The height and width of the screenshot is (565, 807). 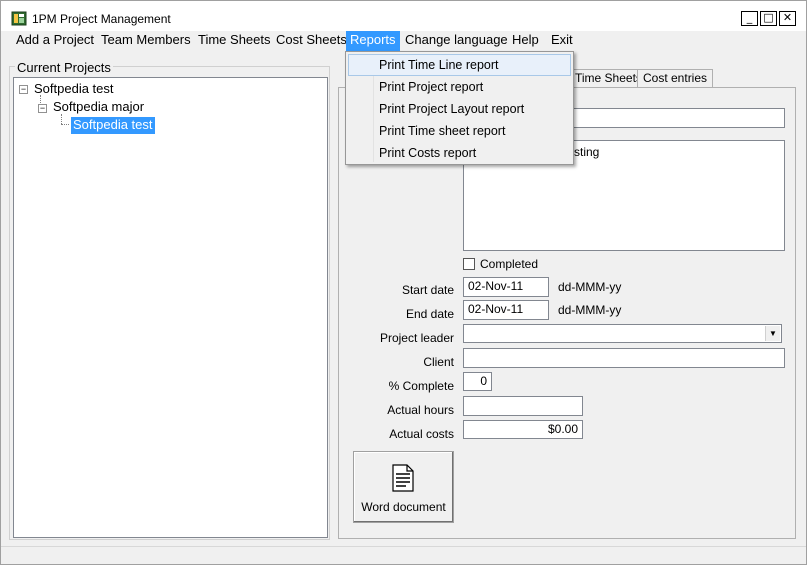 I want to click on percent-complete-label: % Complete, so click(x=421, y=386).